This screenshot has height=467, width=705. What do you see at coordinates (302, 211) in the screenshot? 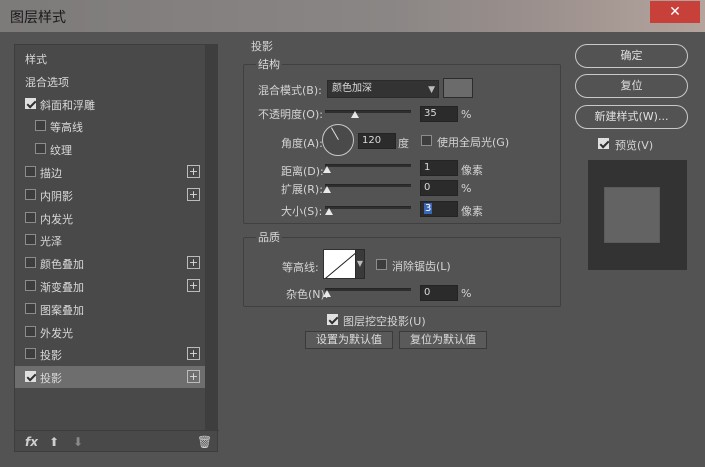
I see `size-label: 大小(S):` at bounding box center [302, 211].